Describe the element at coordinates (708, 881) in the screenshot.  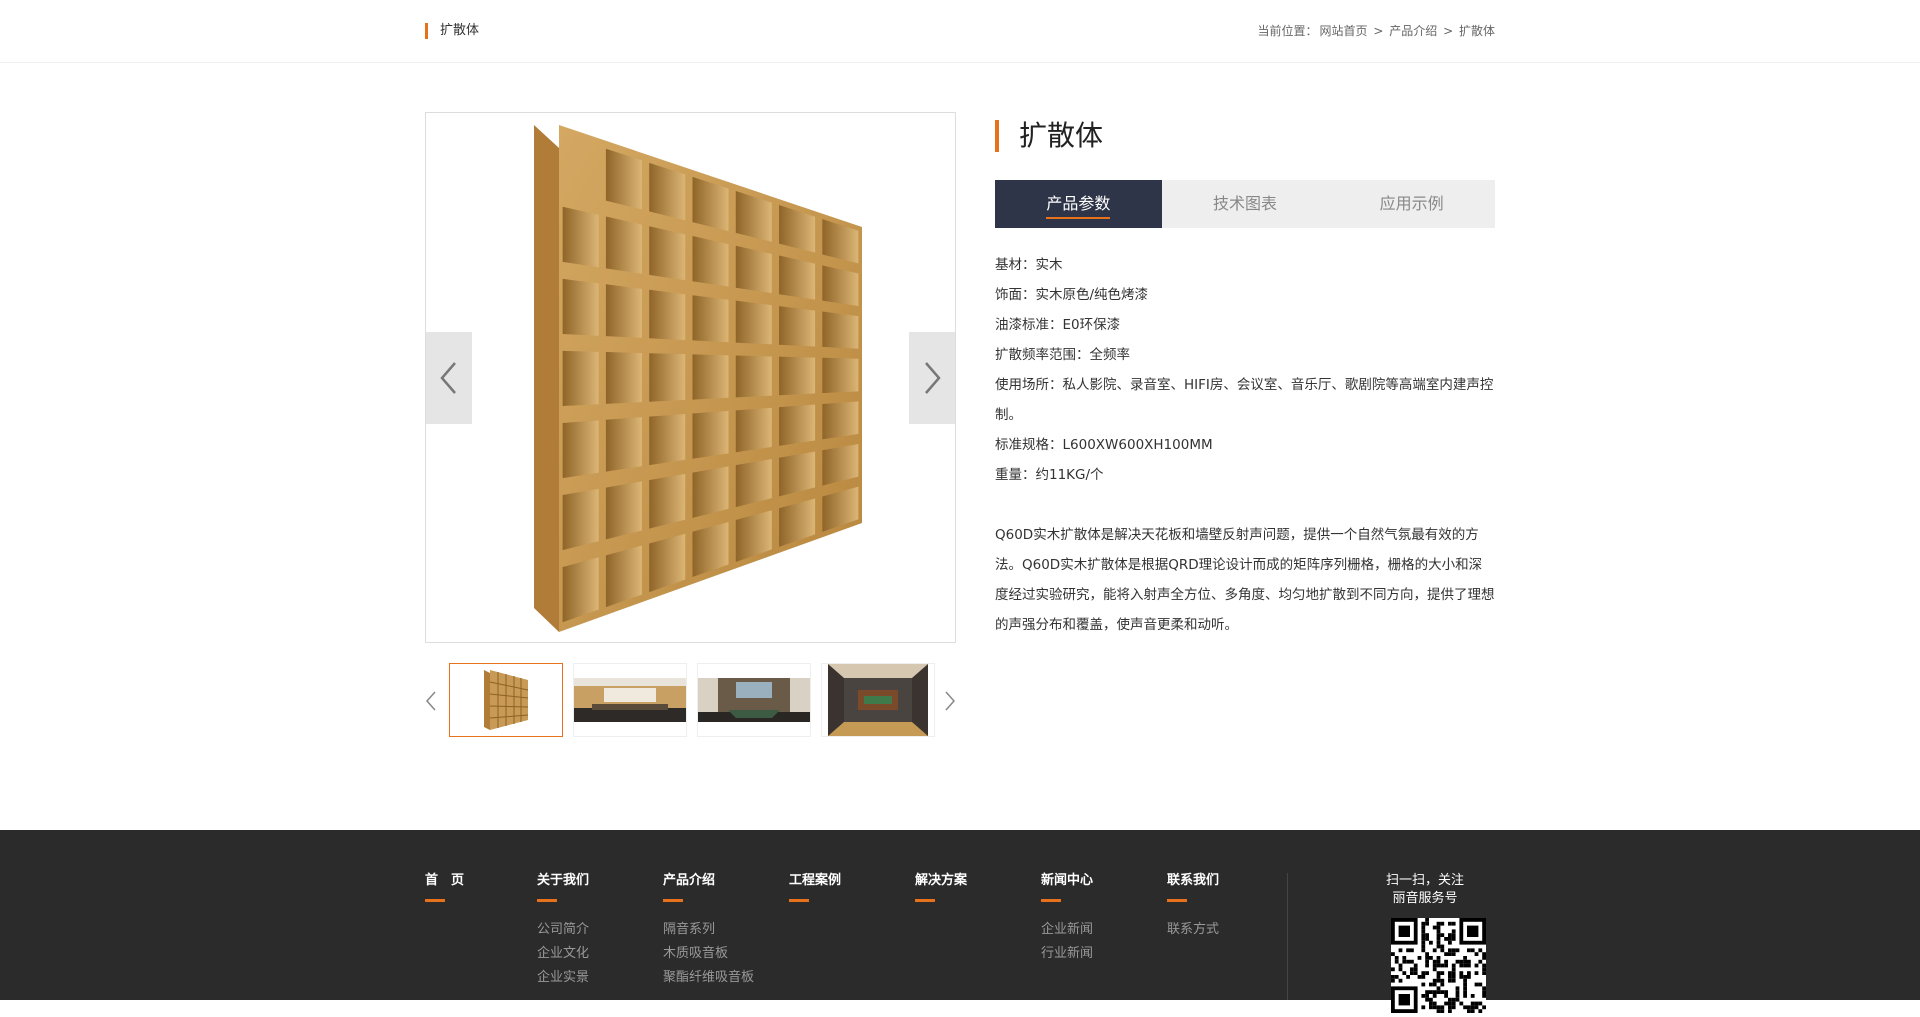
I see `footer-nav-products: 产品介绍` at that location.